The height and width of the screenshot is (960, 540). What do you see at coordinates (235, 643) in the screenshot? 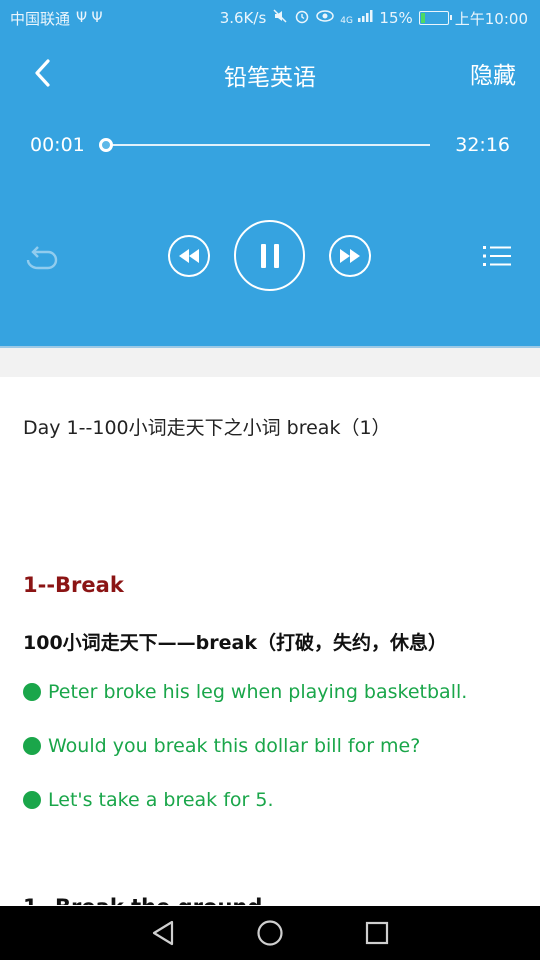
I see `word-subtitle: 100小词走天下——break（打破，失约，休息）` at bounding box center [235, 643].